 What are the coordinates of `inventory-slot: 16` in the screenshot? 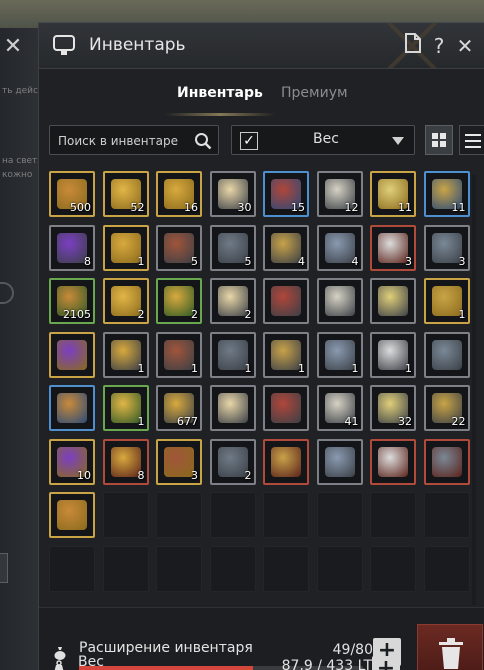 It's located at (179, 194).